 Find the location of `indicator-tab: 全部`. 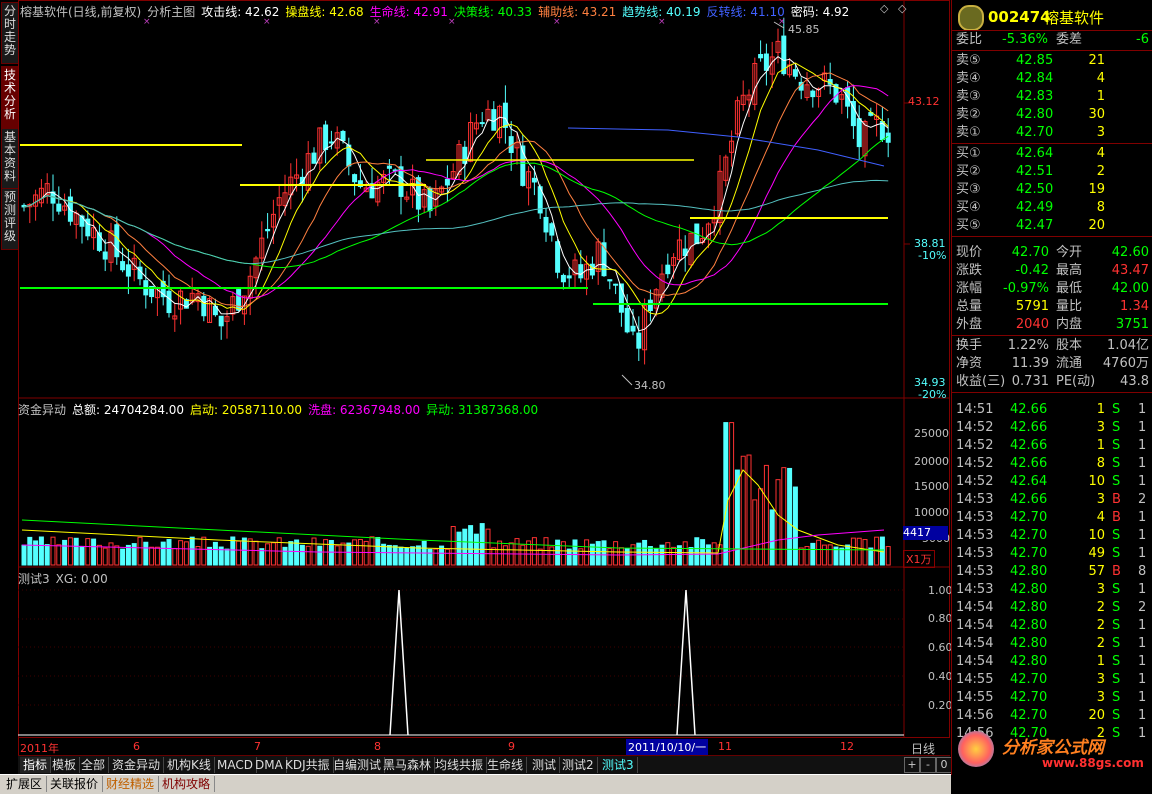

indicator-tab: 全部 is located at coordinates (94, 765).